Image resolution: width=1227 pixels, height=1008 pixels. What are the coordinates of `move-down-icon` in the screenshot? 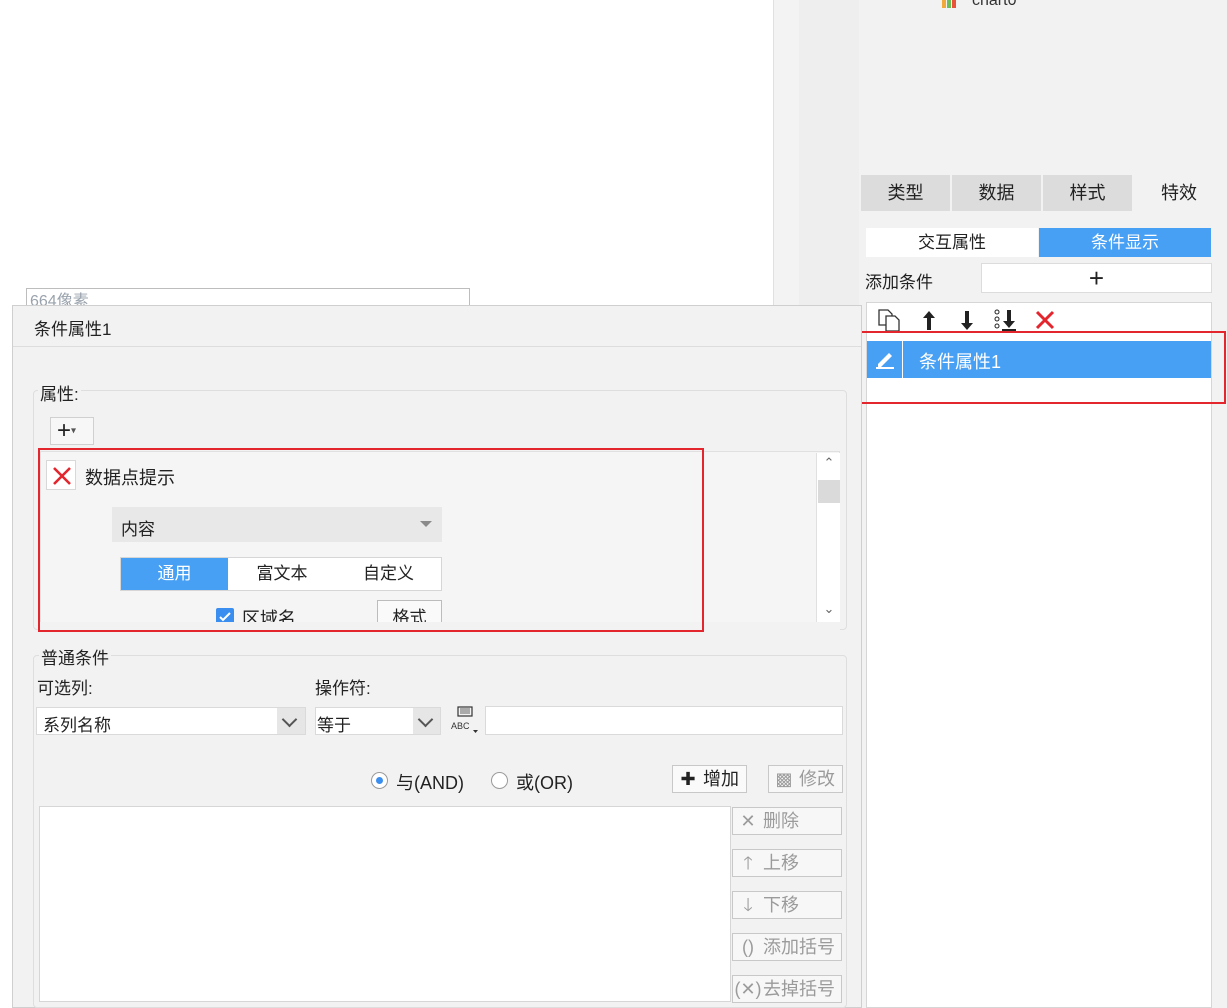 It's located at (967, 320).